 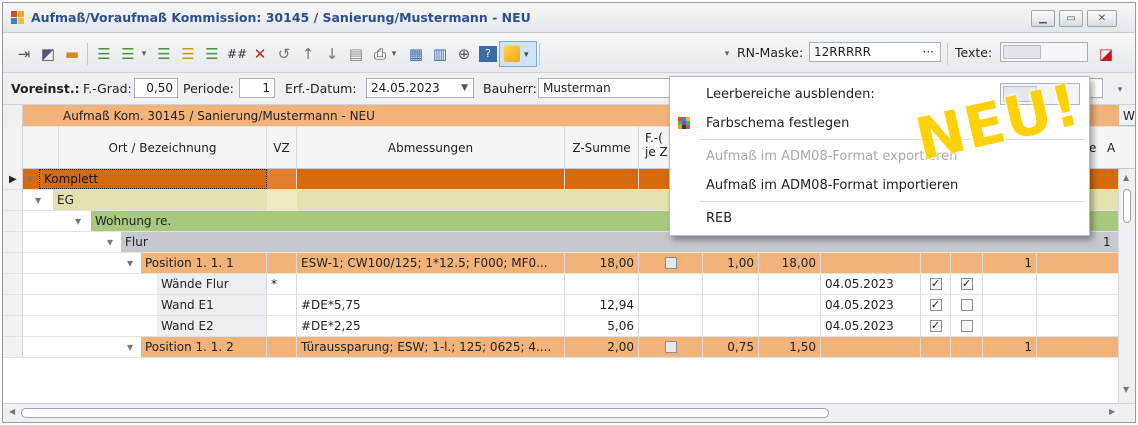 What do you see at coordinates (260, 54) in the screenshot?
I see `delete-icon: ✕` at bounding box center [260, 54].